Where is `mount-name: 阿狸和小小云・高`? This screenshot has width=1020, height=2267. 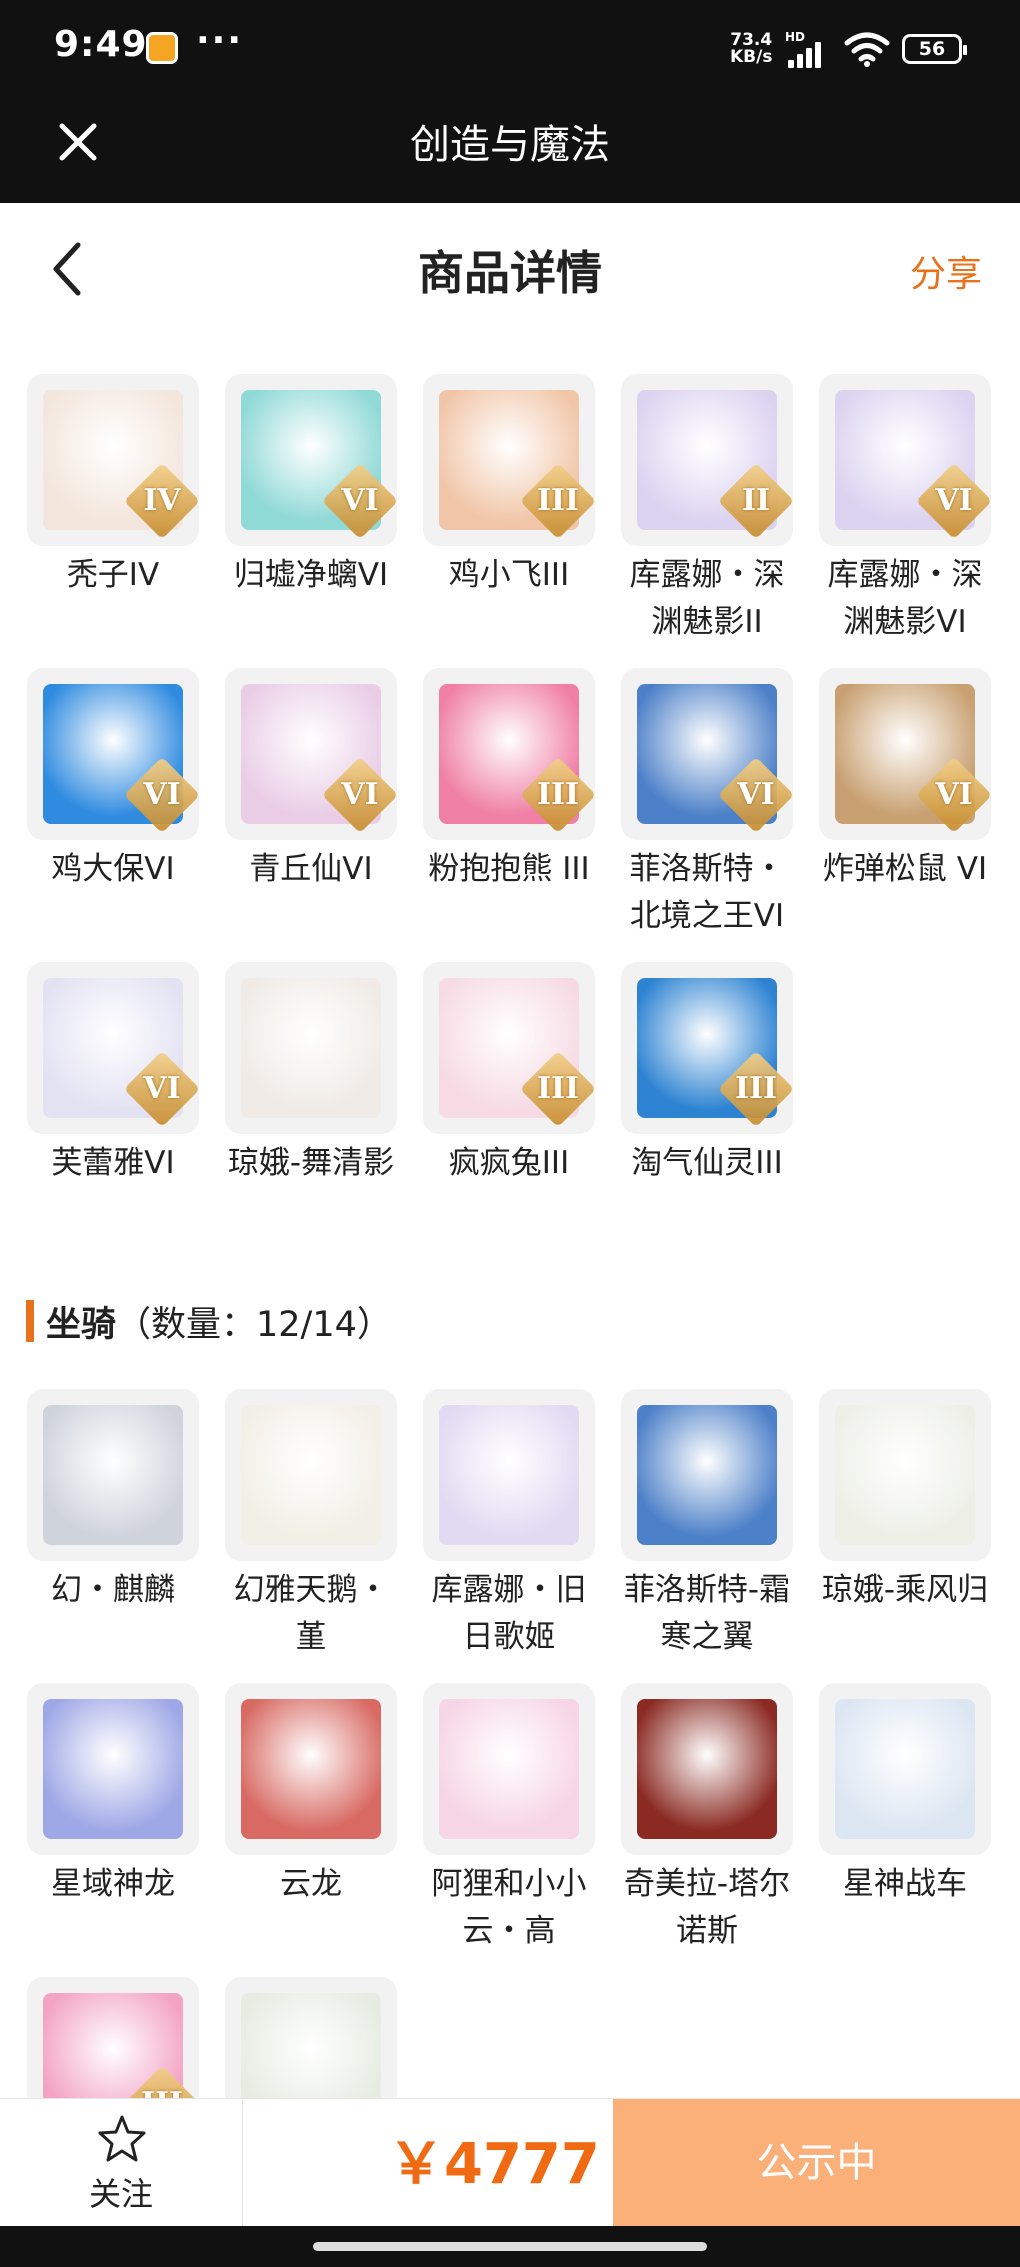
mount-name: 阿狸和小小云・高 is located at coordinates (509, 1907).